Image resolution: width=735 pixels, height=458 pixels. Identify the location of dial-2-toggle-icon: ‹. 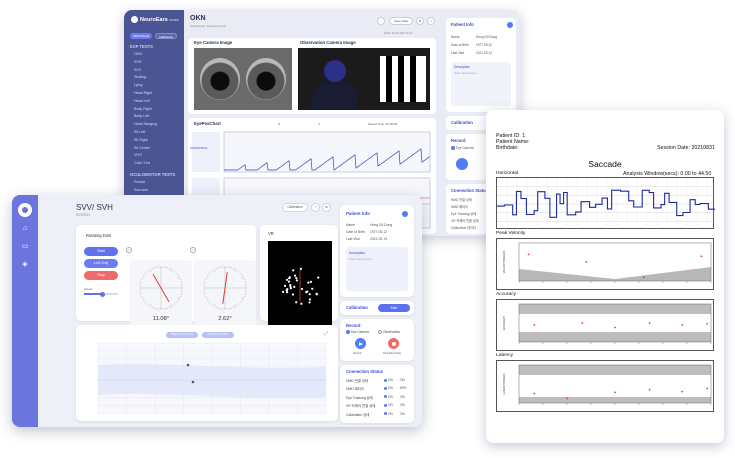
(193, 250).